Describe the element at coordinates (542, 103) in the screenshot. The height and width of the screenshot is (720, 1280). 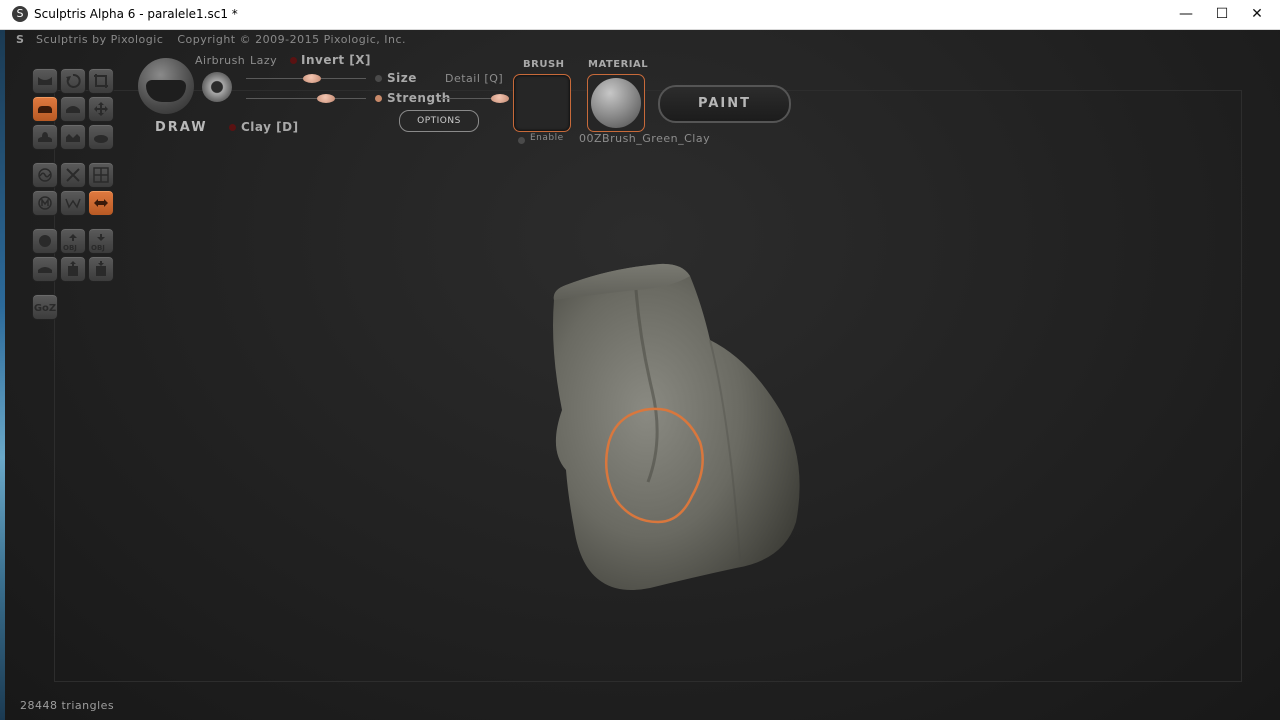
I see `brush-texture-slot` at that location.